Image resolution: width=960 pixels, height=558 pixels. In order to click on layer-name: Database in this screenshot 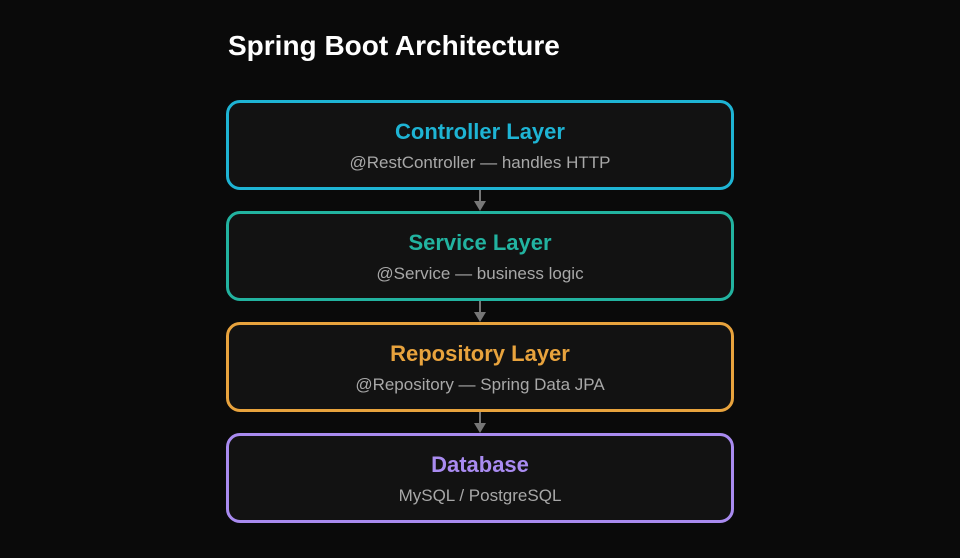, I will do `click(480, 464)`.